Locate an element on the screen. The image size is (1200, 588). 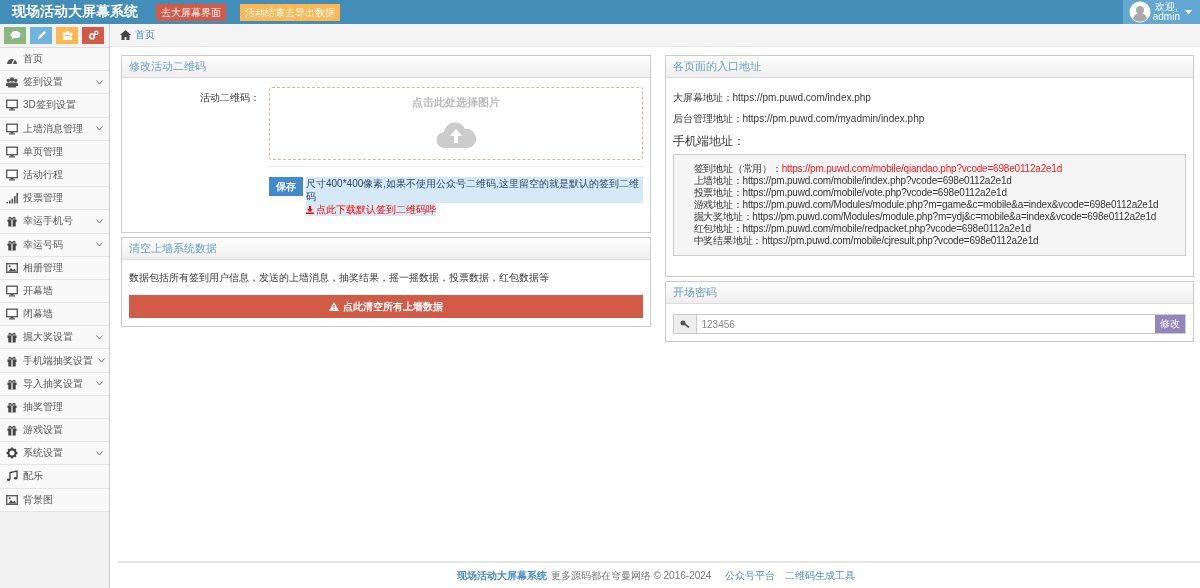
footer-brand: 现场活动大屏幕系统 is located at coordinates (501, 575).